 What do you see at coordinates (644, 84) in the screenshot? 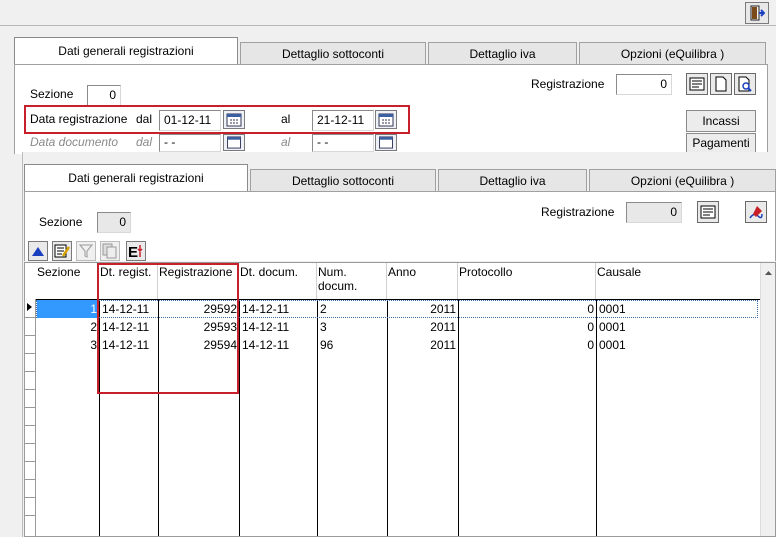
I see `registrazione-field: 0` at bounding box center [644, 84].